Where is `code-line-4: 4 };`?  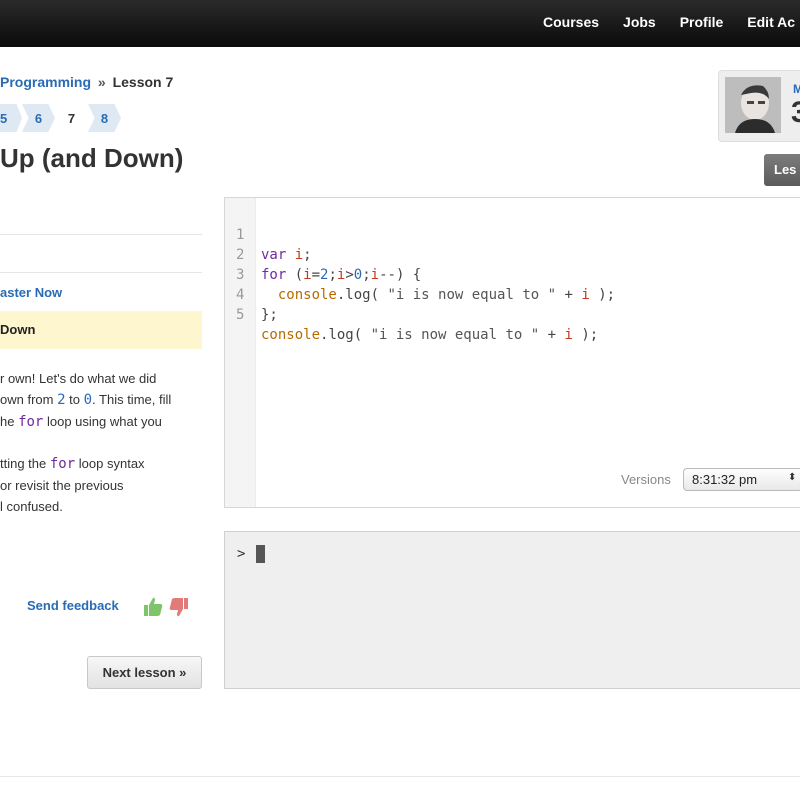
code-line-4: 4 }; is located at coordinates (257, 305).